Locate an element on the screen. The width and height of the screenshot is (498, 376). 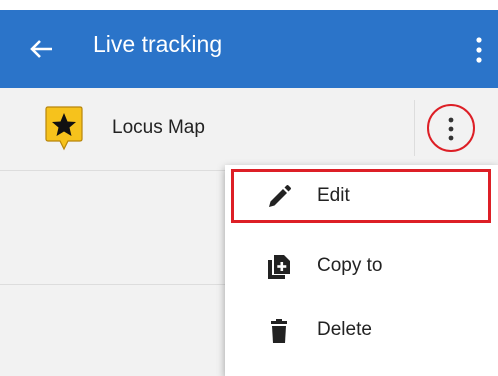
arrow-left-icon is located at coordinates (41, 49).